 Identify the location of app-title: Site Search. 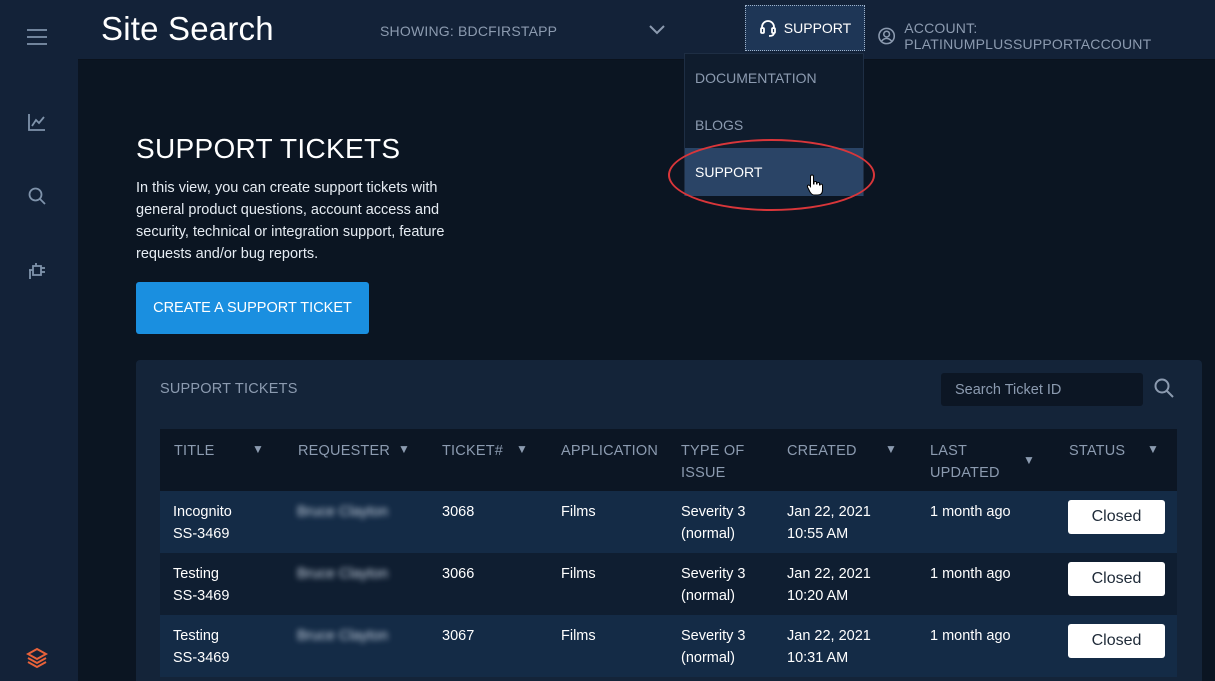
(187, 28).